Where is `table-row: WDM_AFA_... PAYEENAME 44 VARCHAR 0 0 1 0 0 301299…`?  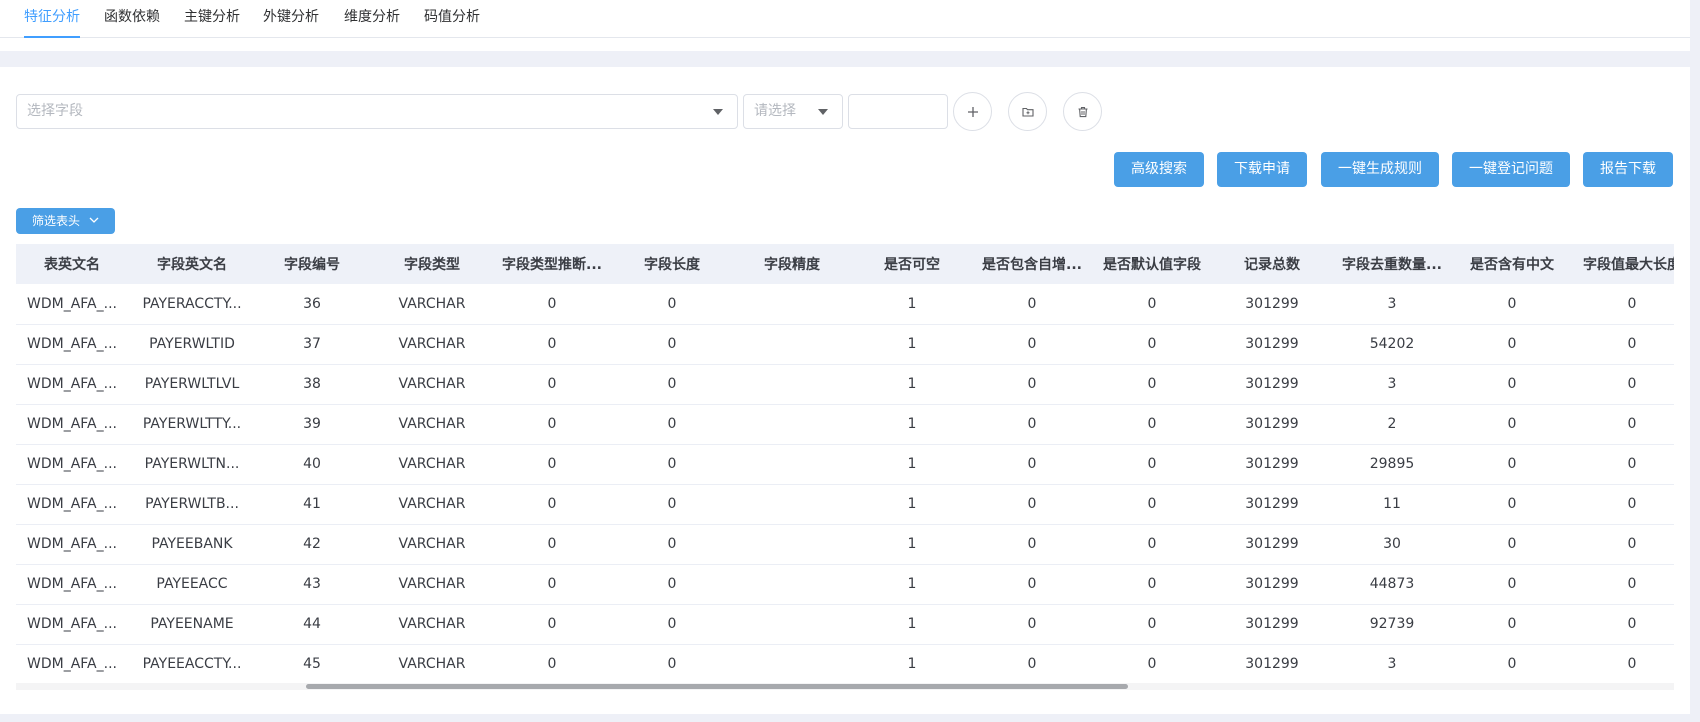
table-row: WDM_AFA_... PAYEENAME 44 VARCHAR 0 0 1 0 0 301299… is located at coordinates (845, 624).